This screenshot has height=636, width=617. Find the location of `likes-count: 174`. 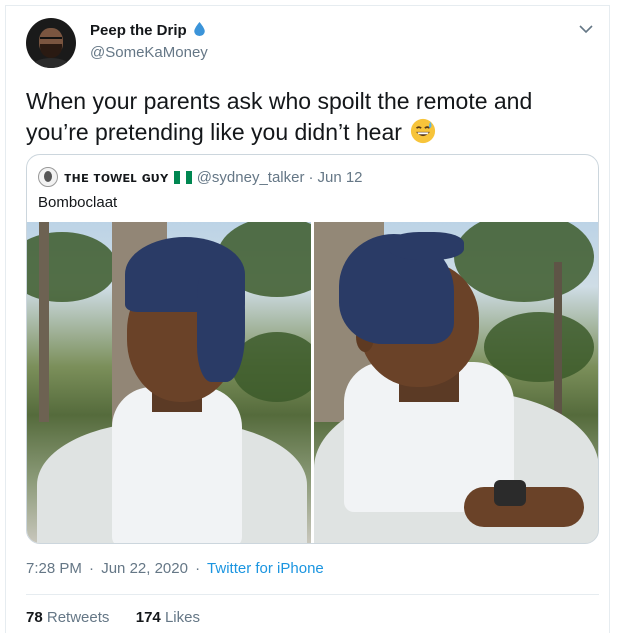

likes-count: 174 is located at coordinates (148, 617).